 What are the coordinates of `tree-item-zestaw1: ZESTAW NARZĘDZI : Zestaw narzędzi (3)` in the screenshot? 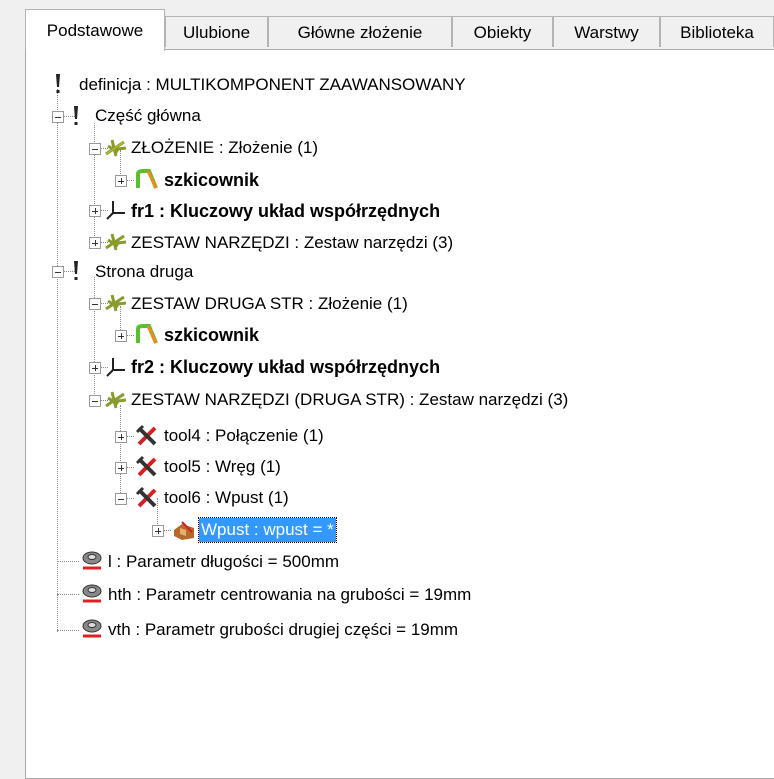 It's located at (292, 242).